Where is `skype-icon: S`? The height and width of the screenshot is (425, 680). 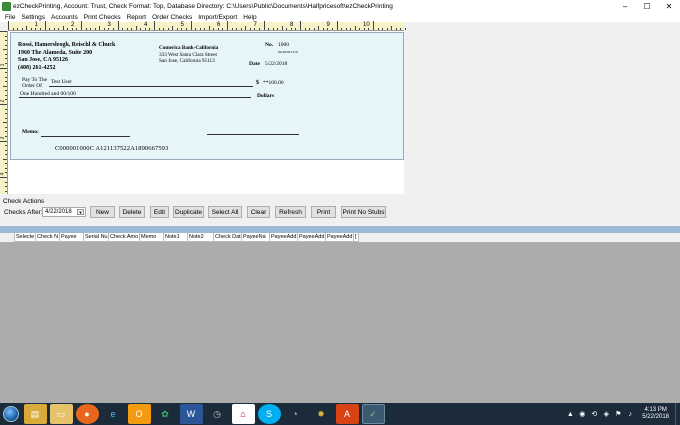 skype-icon: S is located at coordinates (269, 414).